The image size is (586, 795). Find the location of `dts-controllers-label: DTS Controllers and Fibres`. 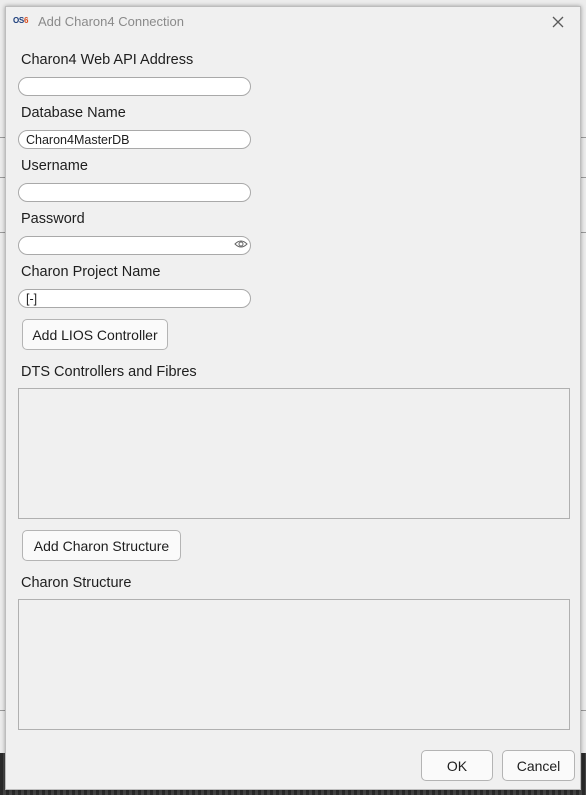

dts-controllers-label: DTS Controllers and Fibres is located at coordinates (109, 372).